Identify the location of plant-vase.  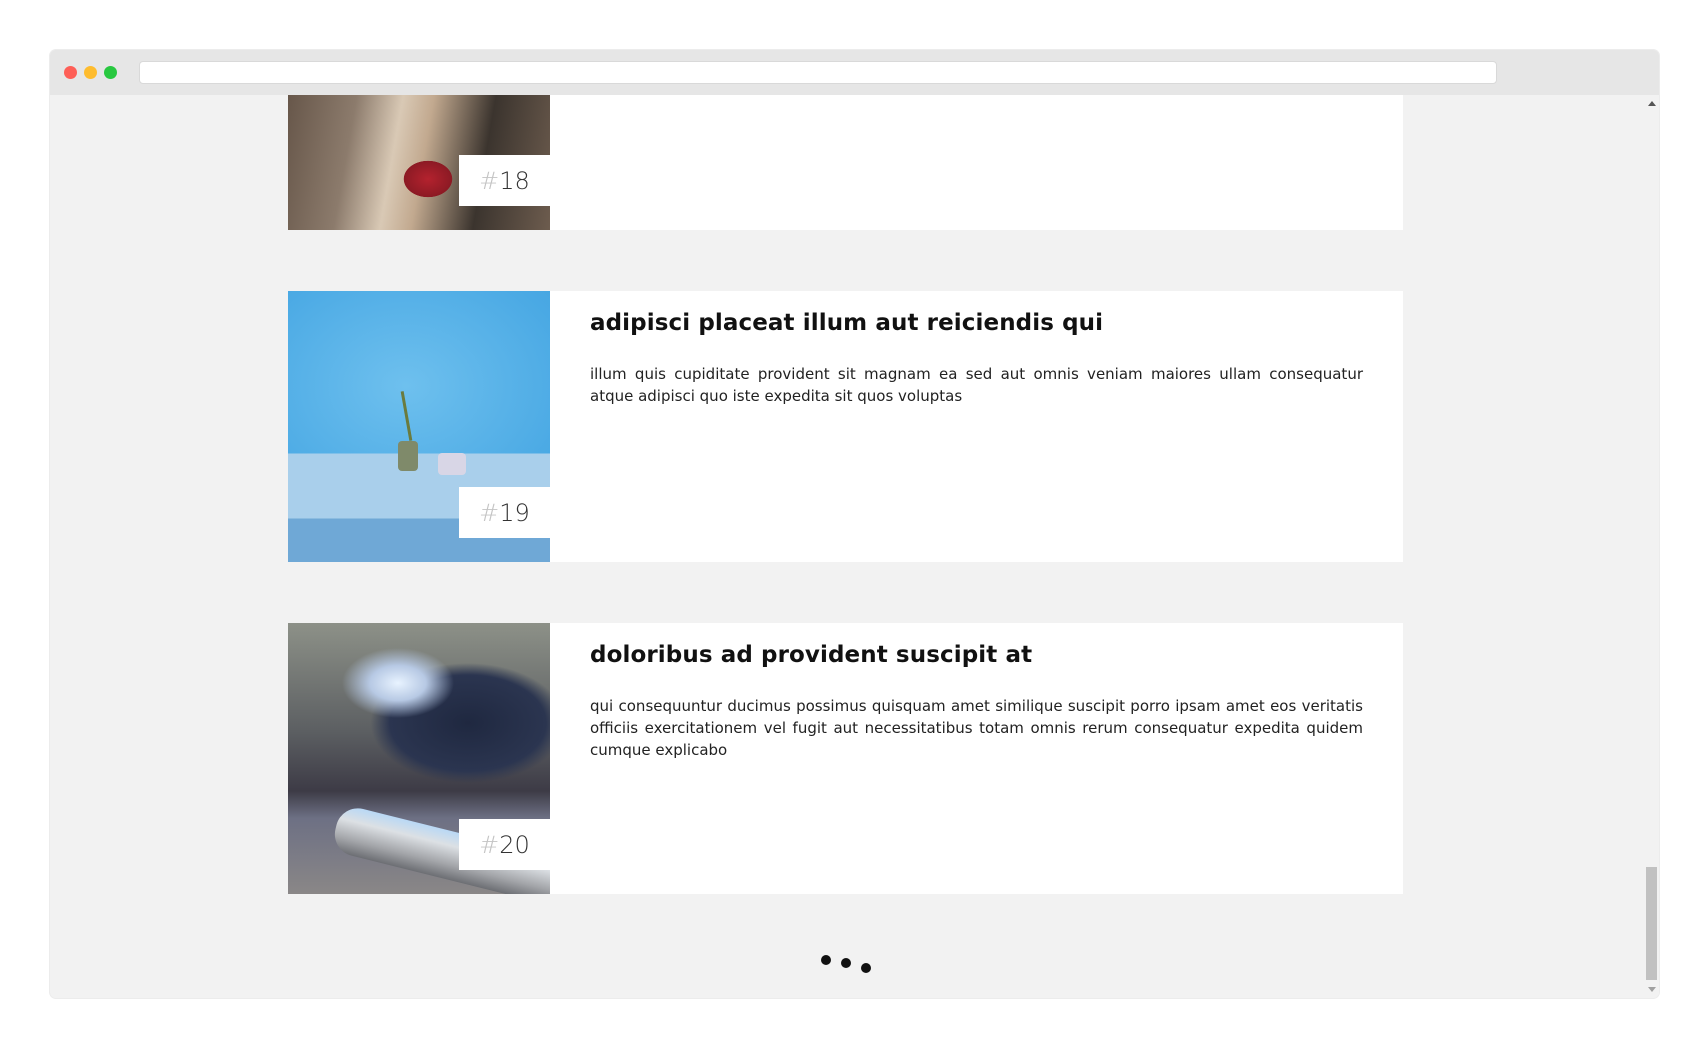
(408, 456).